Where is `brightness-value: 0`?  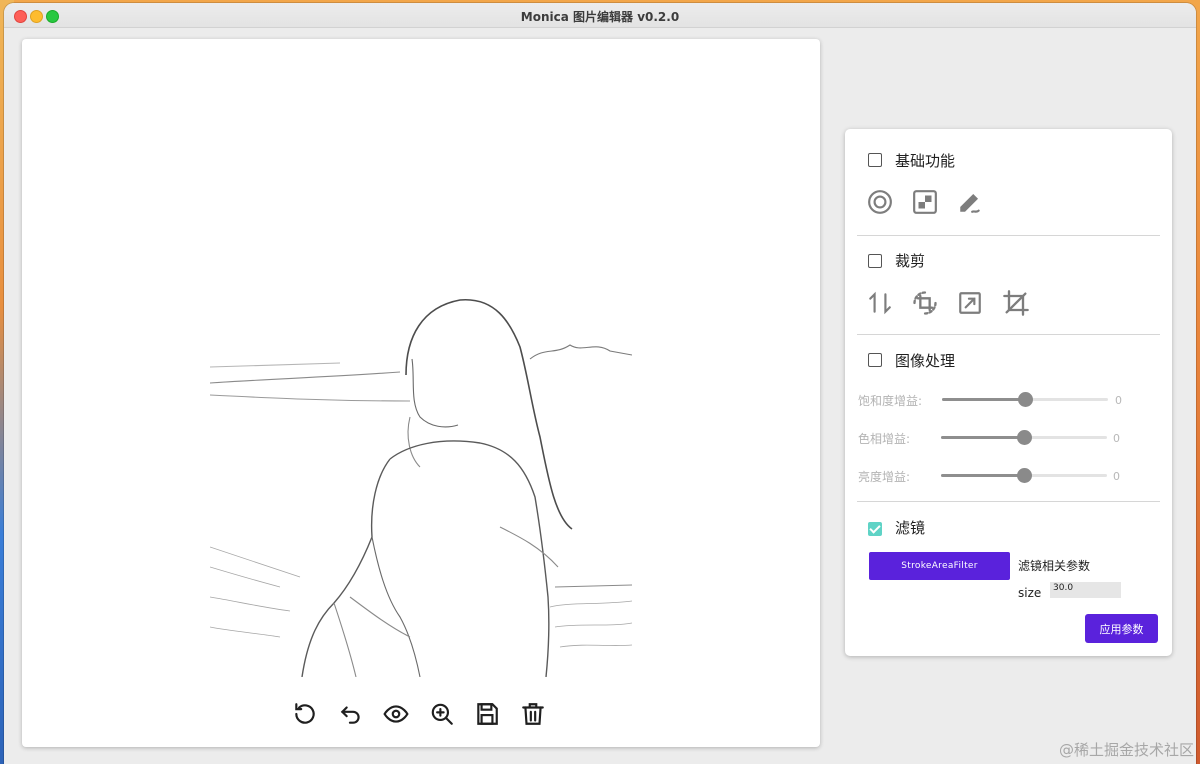
brightness-value: 0 is located at coordinates (1116, 476).